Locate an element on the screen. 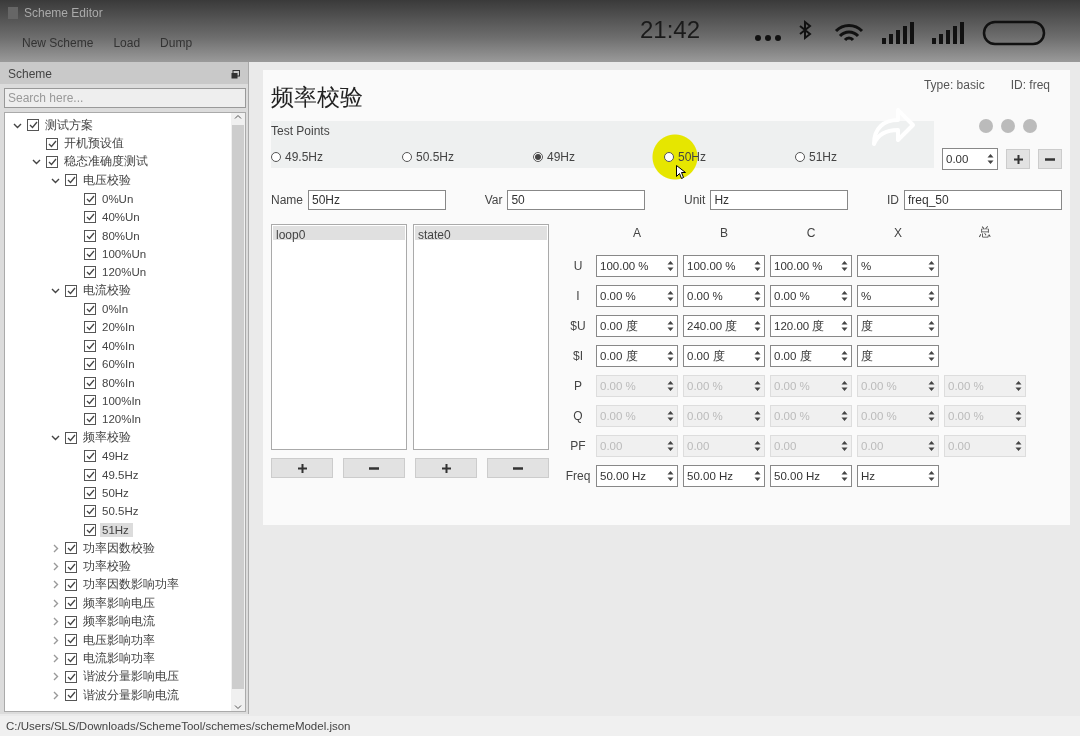 The height and width of the screenshot is (736, 1080). tree-item: 60%In is located at coordinates (119, 364).